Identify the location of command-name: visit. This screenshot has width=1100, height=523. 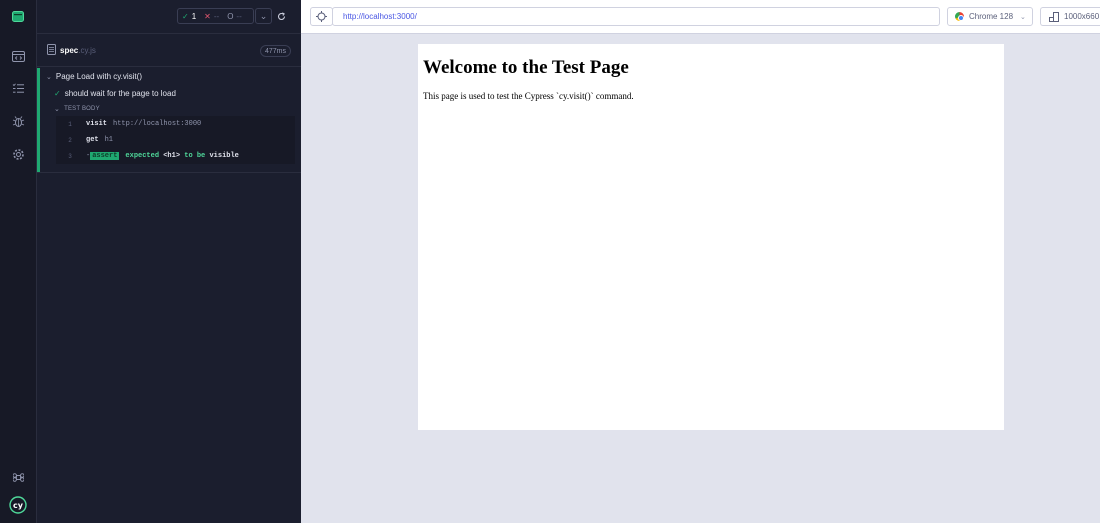
(97, 124).